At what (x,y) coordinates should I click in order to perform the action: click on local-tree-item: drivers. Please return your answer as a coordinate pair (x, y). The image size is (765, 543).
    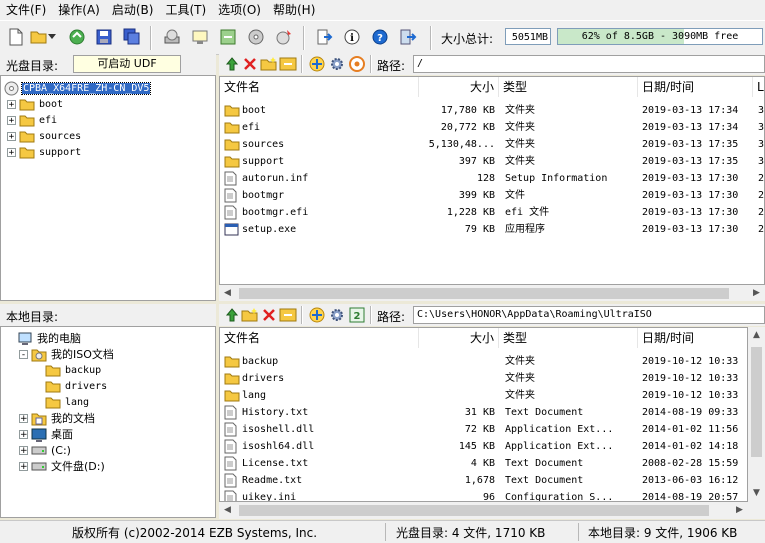
    Looking at the image, I should click on (70, 386).